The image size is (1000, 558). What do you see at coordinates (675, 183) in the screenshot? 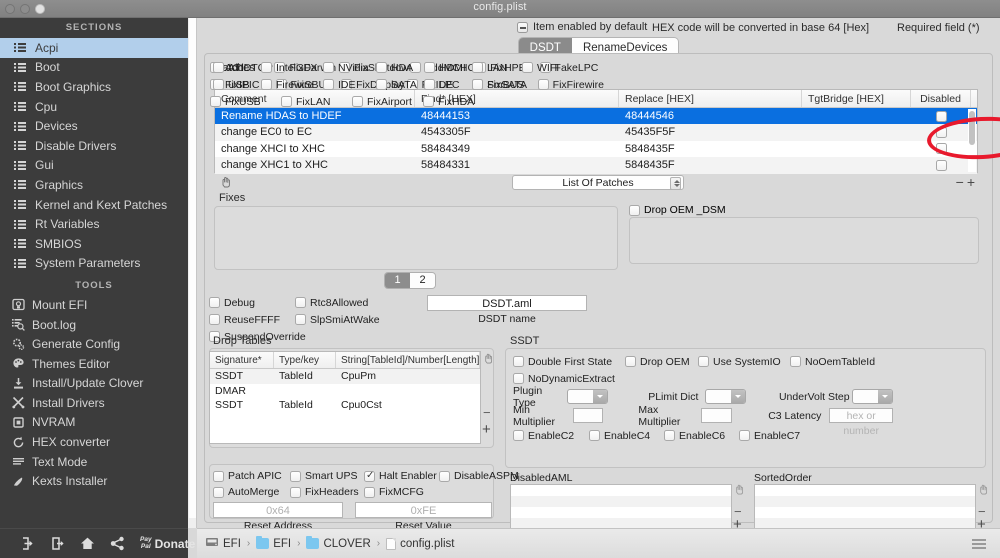
I see `list-of-patches-stepper` at bounding box center [675, 183].